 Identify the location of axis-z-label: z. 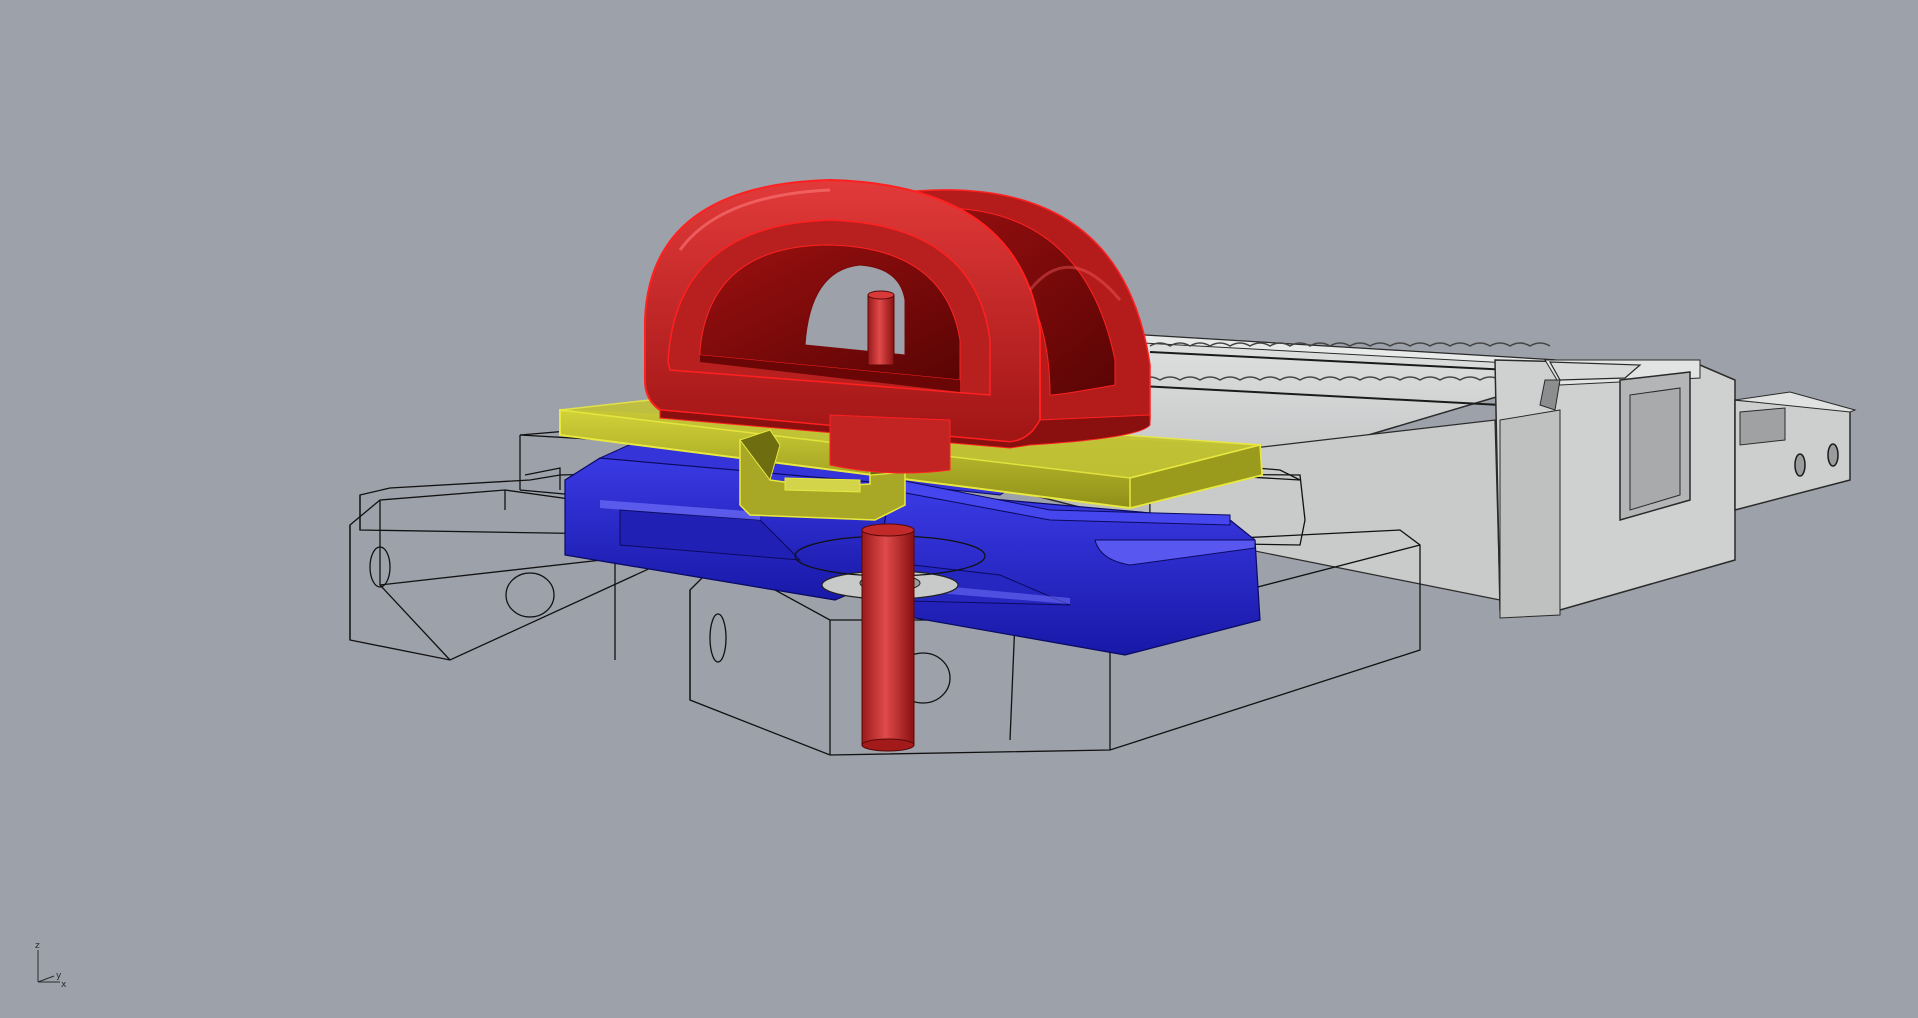
(37, 946).